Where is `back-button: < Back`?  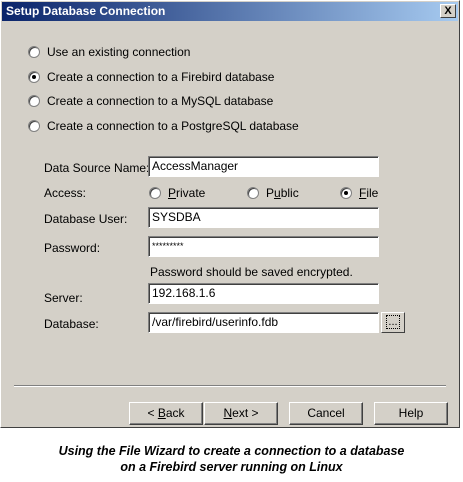
back-button: < Back is located at coordinates (166, 413).